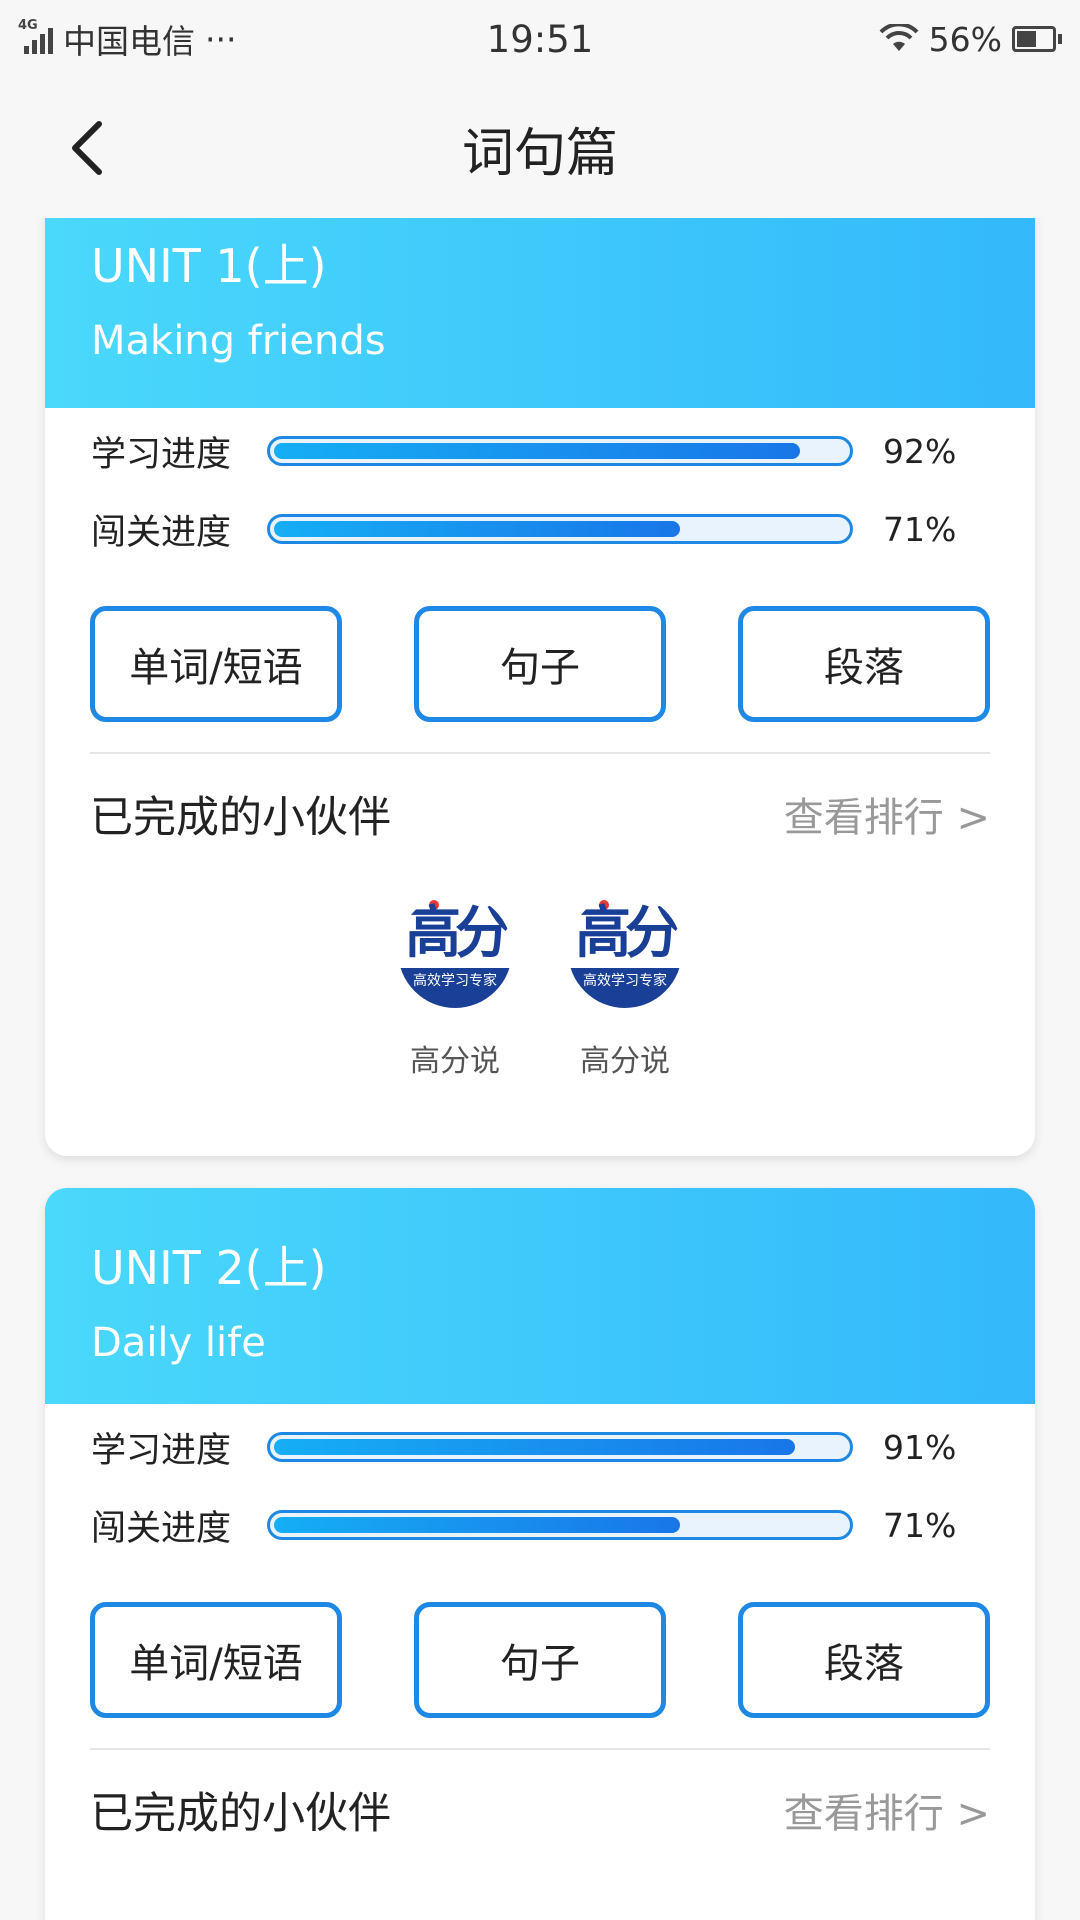 This screenshot has width=1080, height=1920. I want to click on page-title: 词句篇, so click(539, 153).